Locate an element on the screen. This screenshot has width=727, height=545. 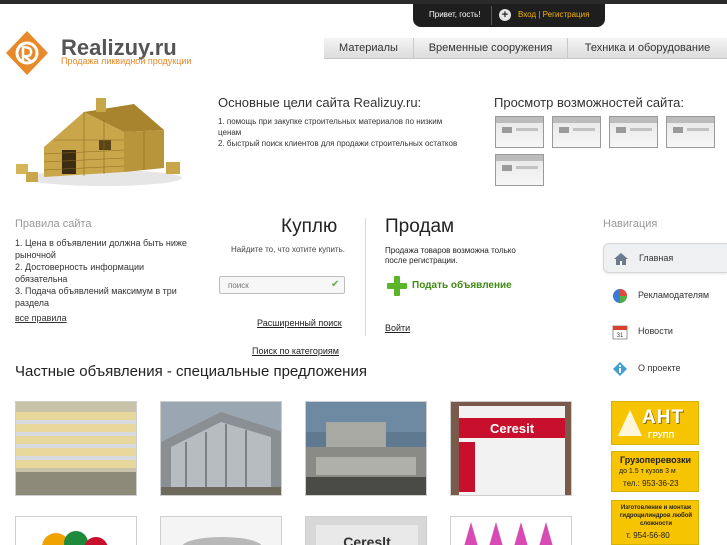
svg-text: 31 is located at coordinates (620, 336).